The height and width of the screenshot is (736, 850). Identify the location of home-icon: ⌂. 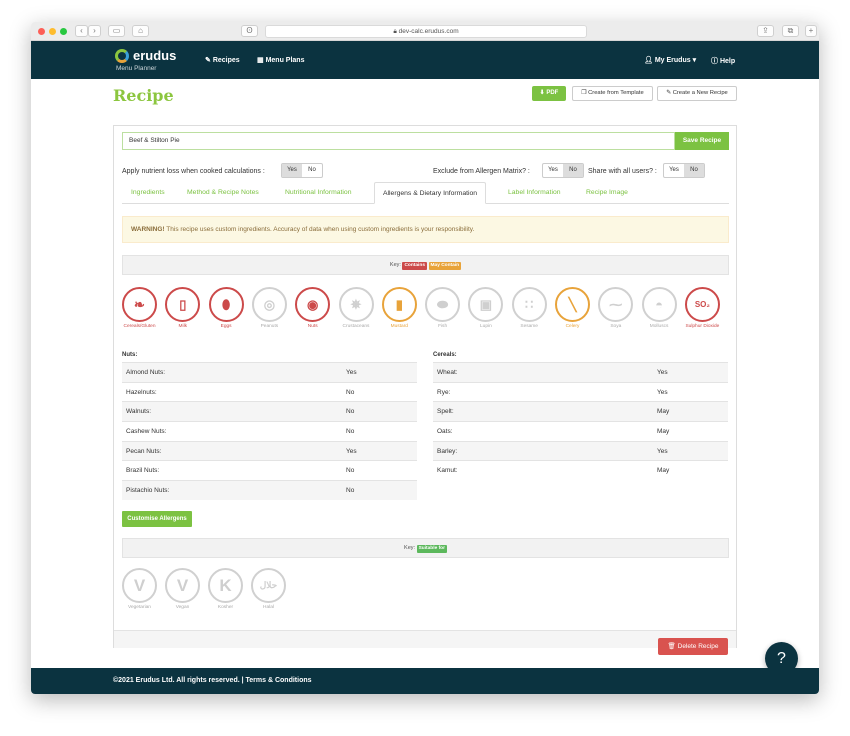
(140, 31).